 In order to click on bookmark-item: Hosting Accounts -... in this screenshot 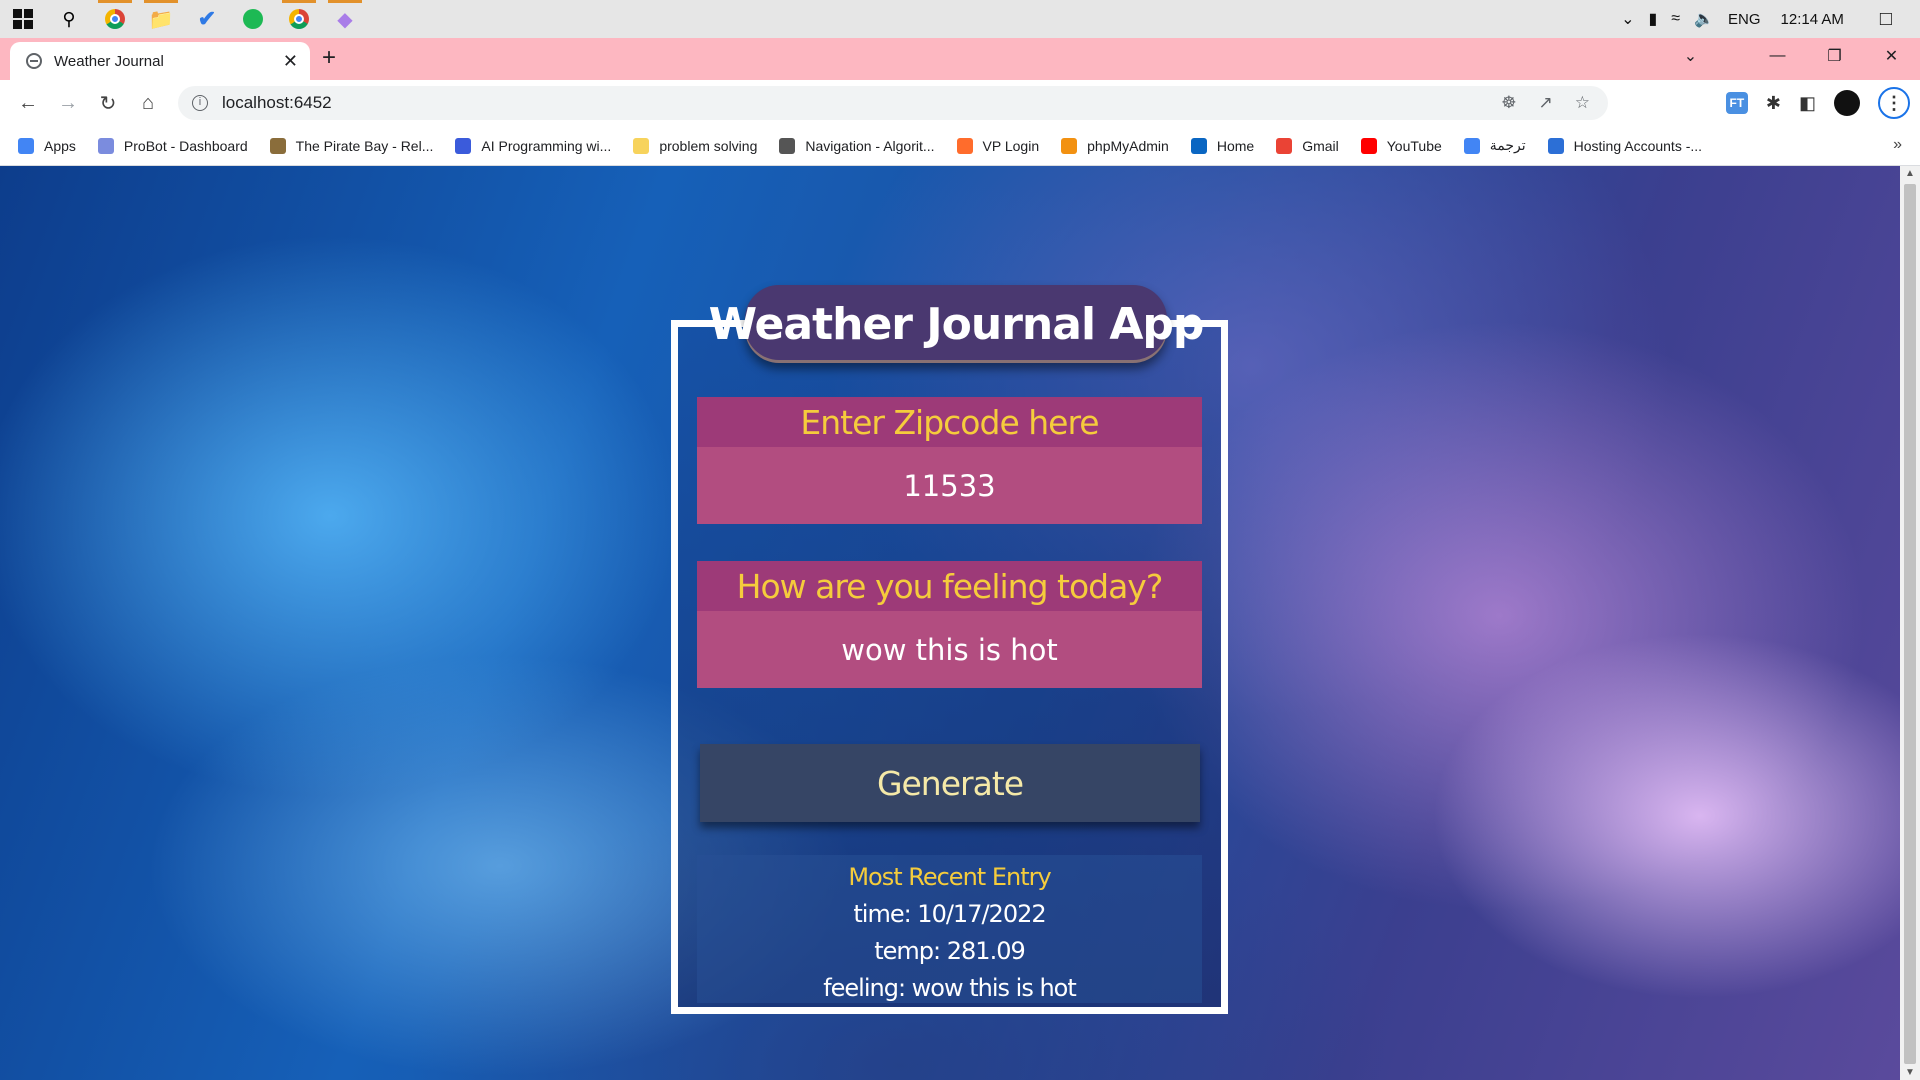, I will do `click(1625, 145)`.